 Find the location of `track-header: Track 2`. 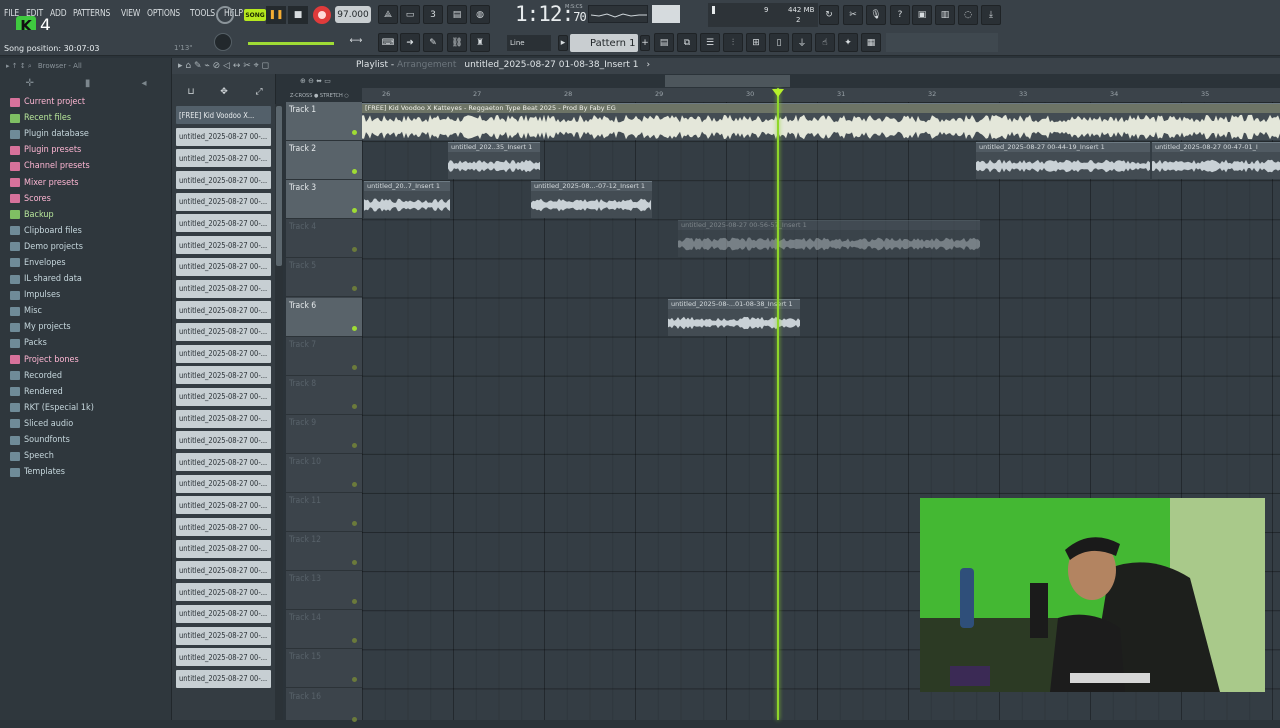

track-header: Track 2 is located at coordinates (324, 161).